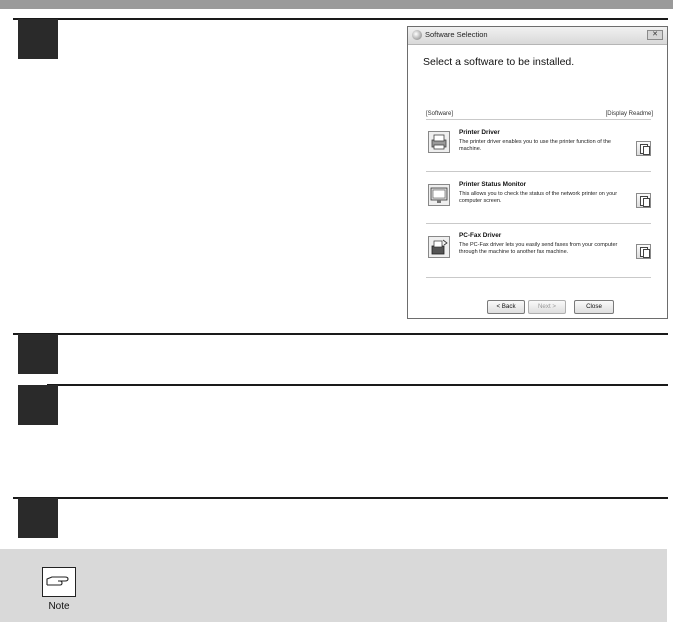  I want to click on readme-button-printer-status-monitor, so click(643, 200).